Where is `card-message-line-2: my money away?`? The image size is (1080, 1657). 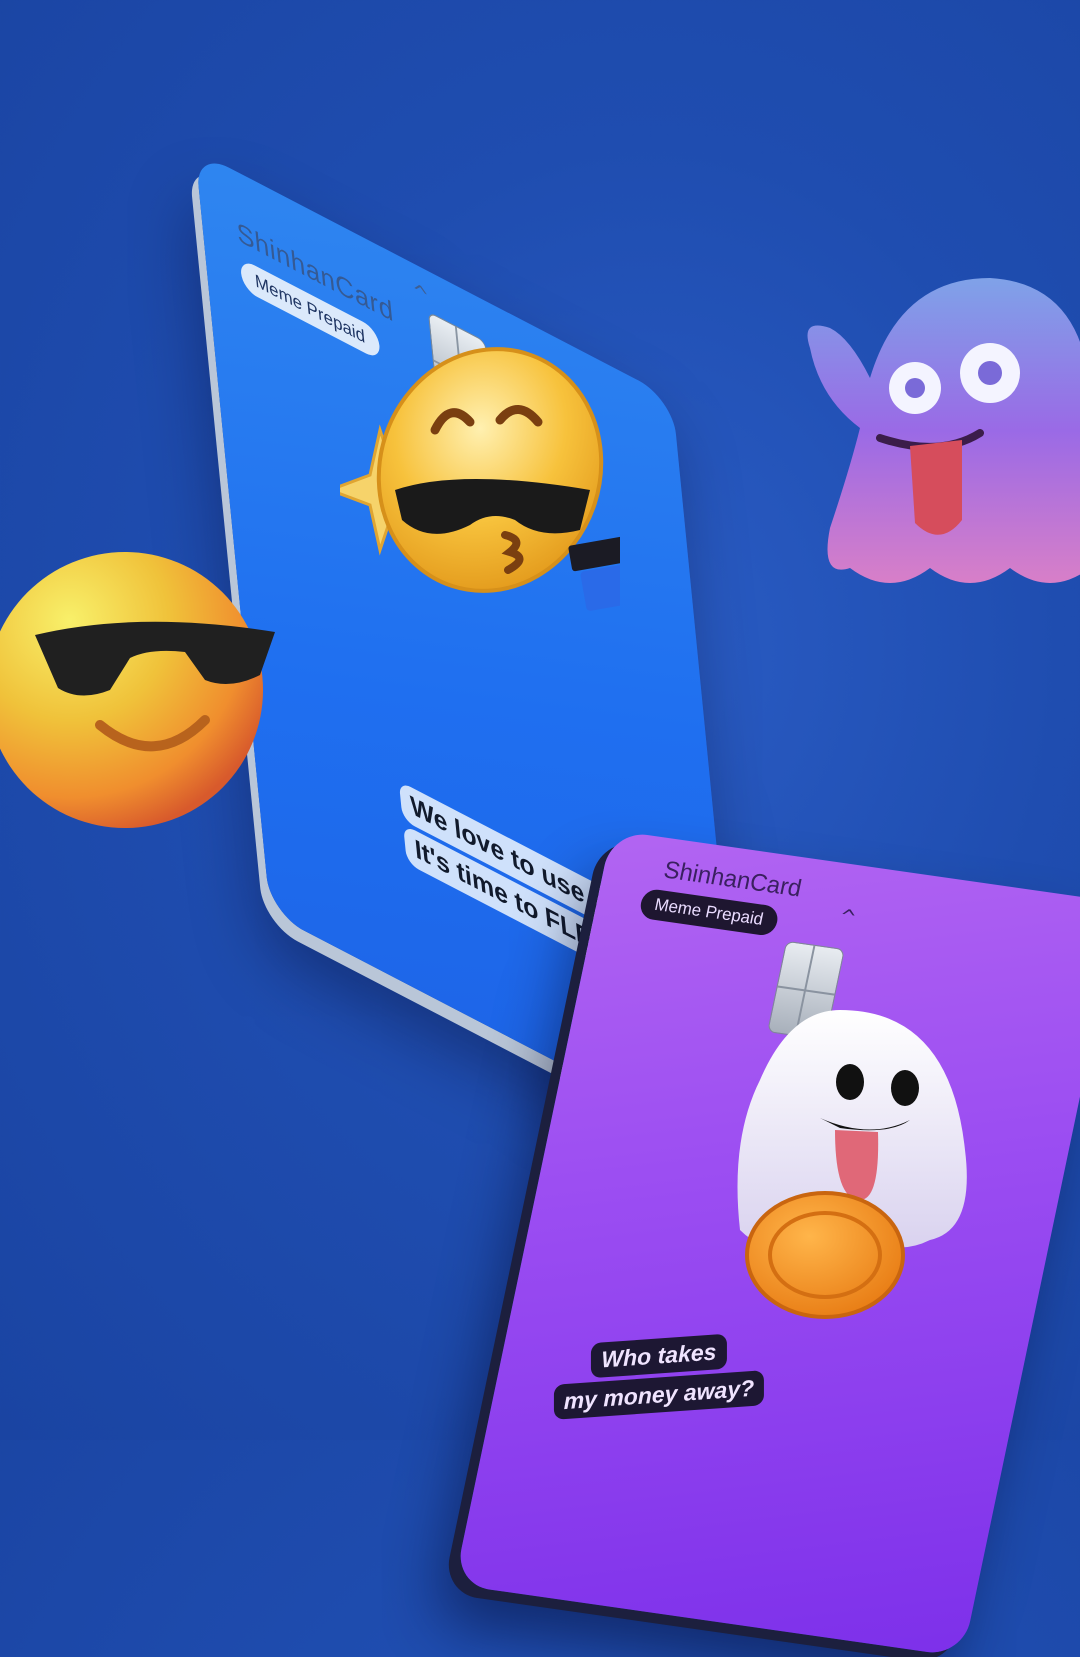
card-message-line-2: my money away? is located at coordinates (659, 1395).